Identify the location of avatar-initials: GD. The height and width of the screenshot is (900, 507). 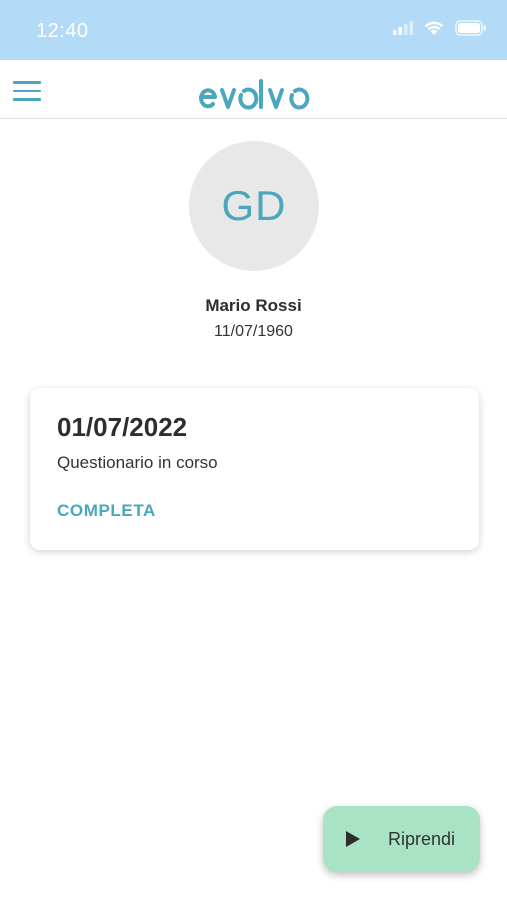
(254, 205).